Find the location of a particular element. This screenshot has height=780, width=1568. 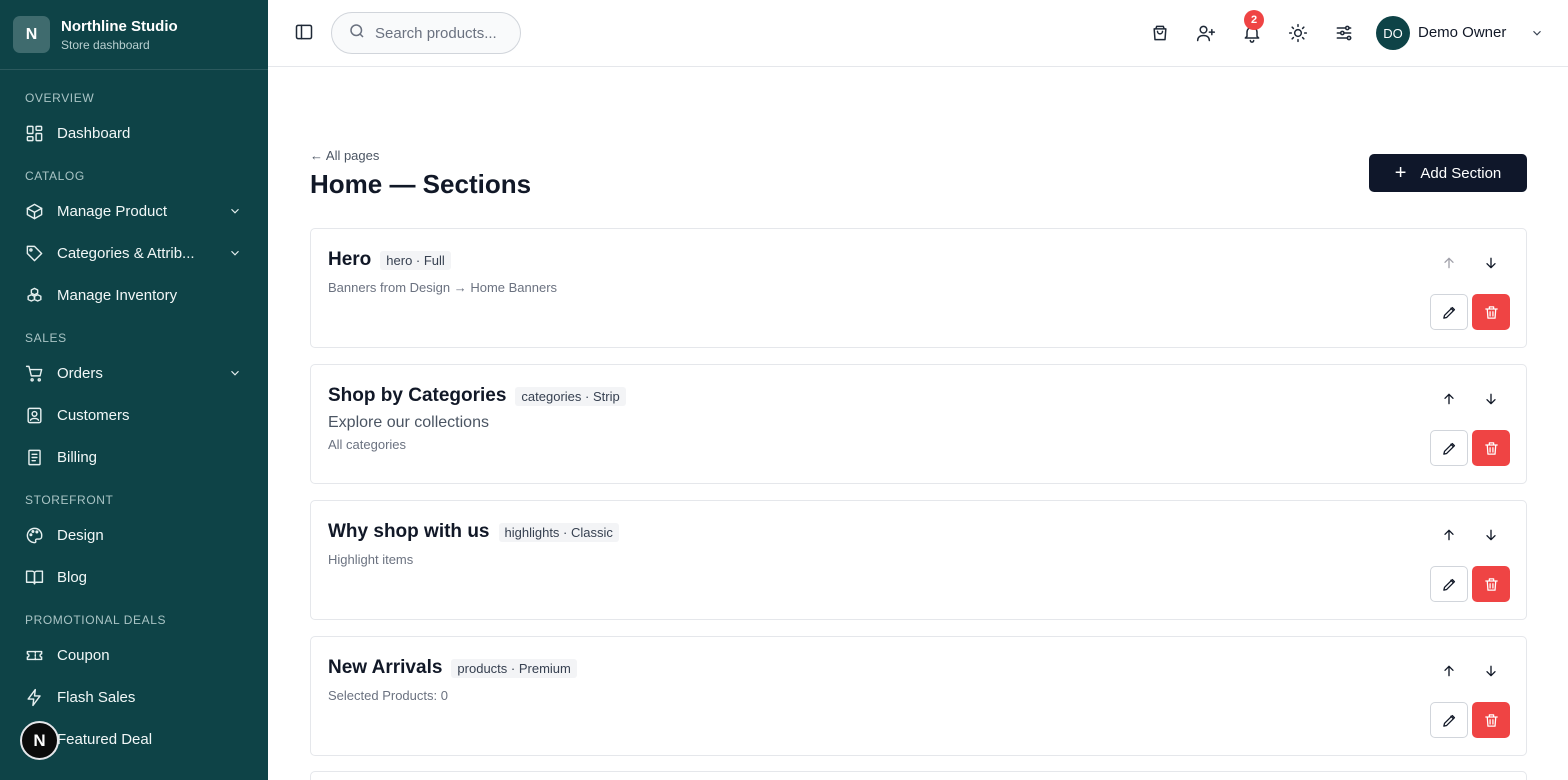

page-title: Home — Sections is located at coordinates (421, 184).